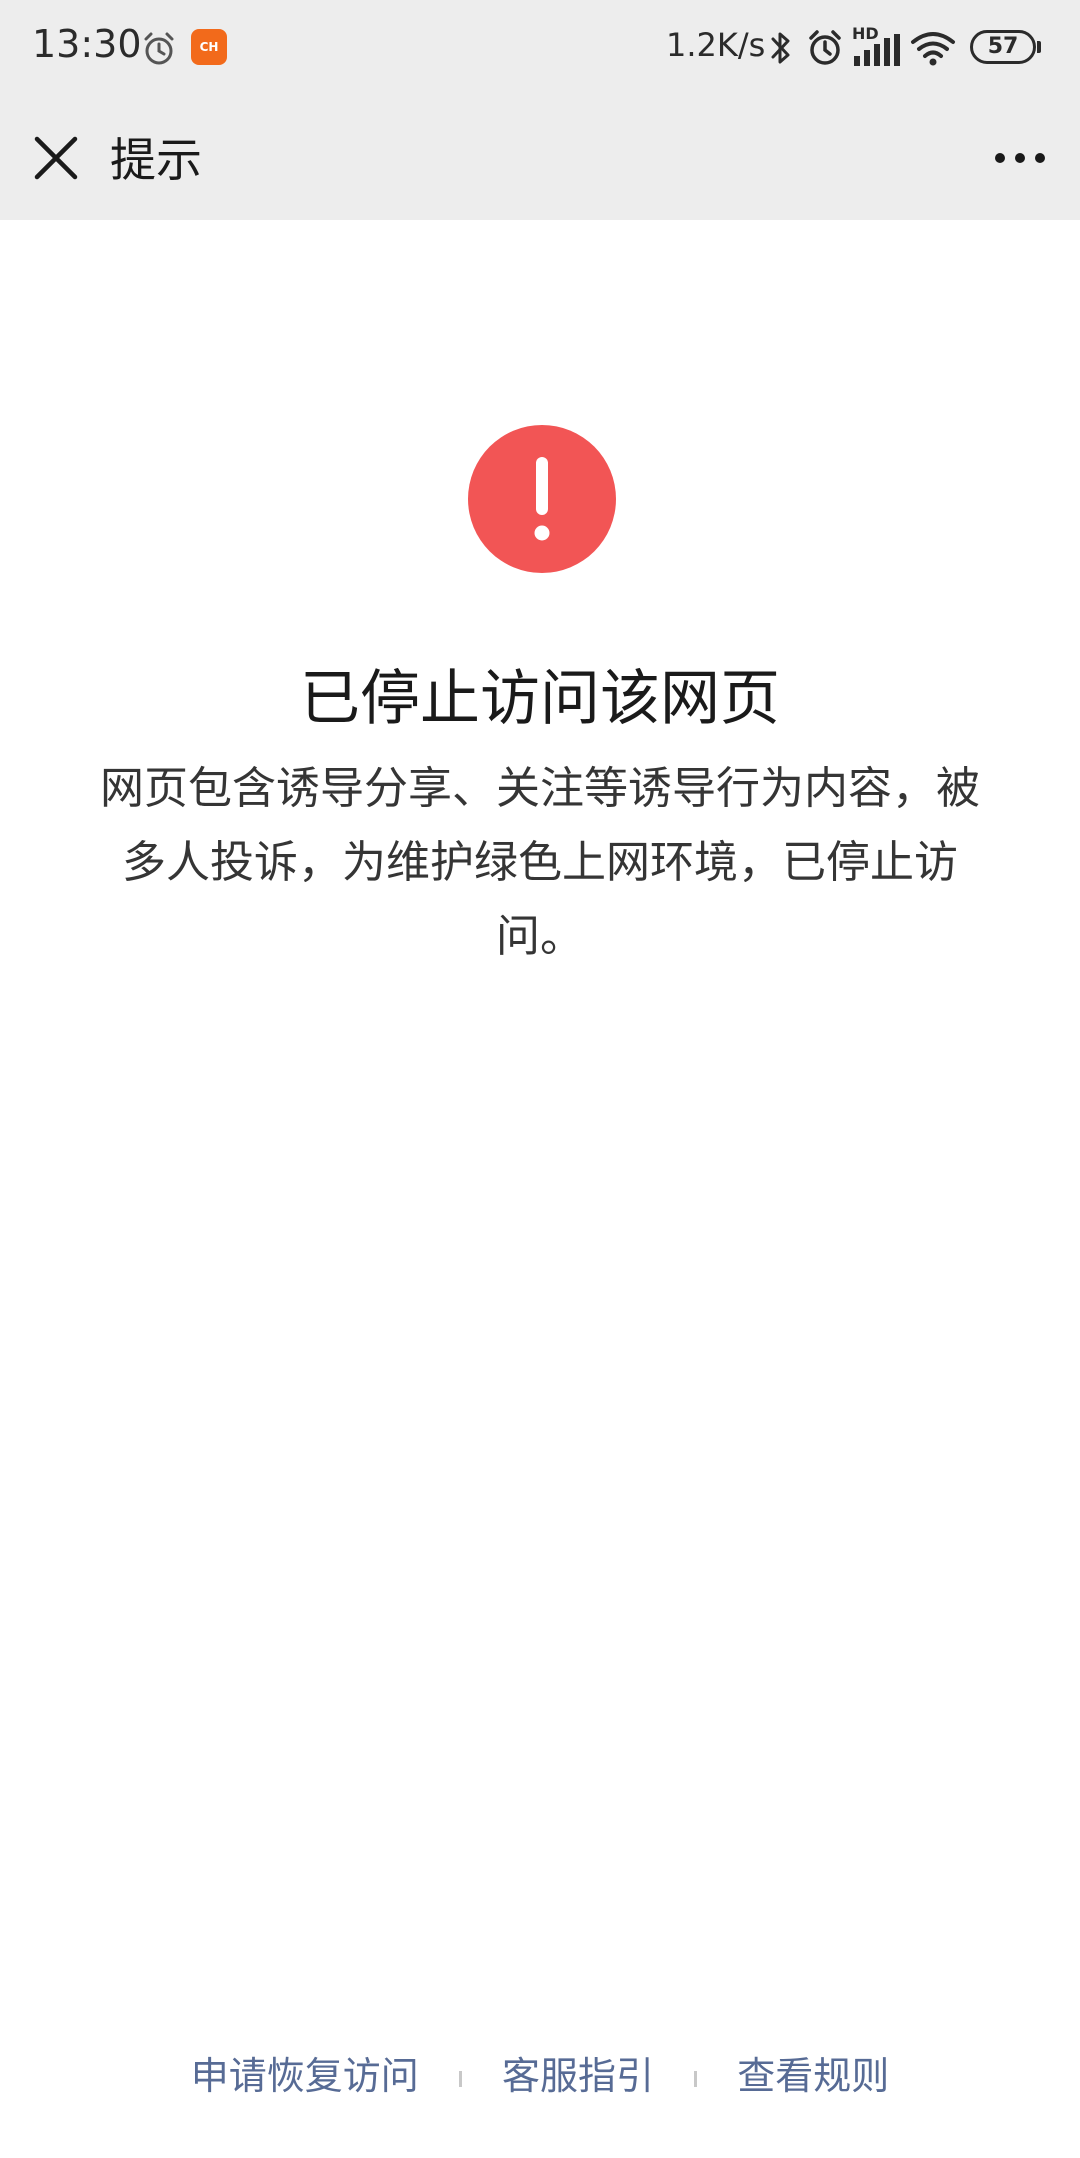  What do you see at coordinates (540, 48) in the screenshot?
I see `status-bar: 13:30 CH 1.2K/s HD 57` at bounding box center [540, 48].